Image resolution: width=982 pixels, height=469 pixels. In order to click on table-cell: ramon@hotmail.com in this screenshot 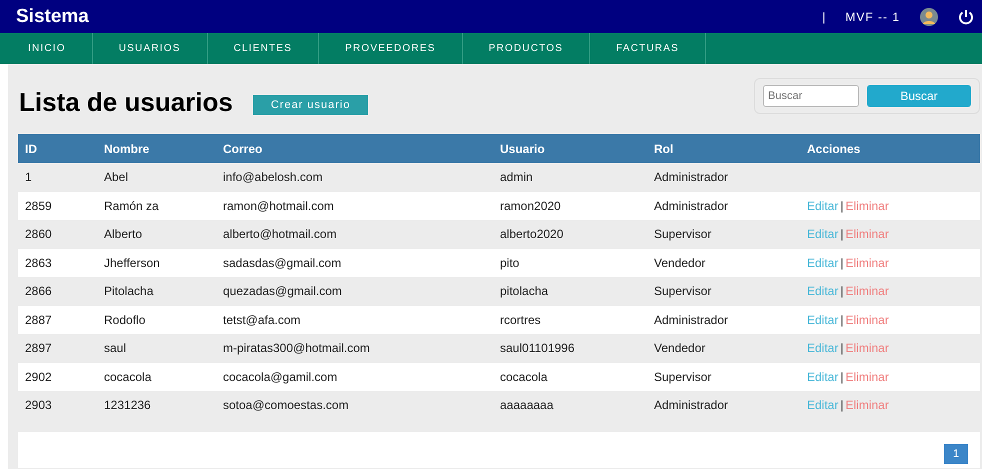, I will do `click(354, 206)`.